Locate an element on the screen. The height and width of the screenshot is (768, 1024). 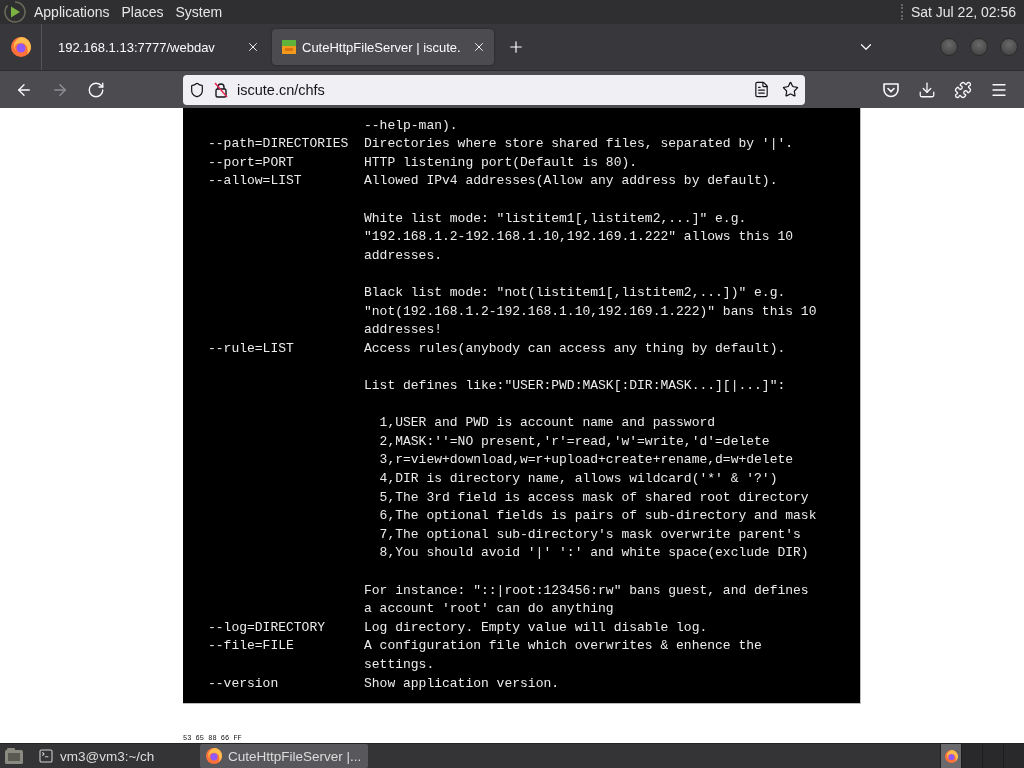
taskbar-task: vm3@vm3:~/ch is located at coordinates (112, 756).